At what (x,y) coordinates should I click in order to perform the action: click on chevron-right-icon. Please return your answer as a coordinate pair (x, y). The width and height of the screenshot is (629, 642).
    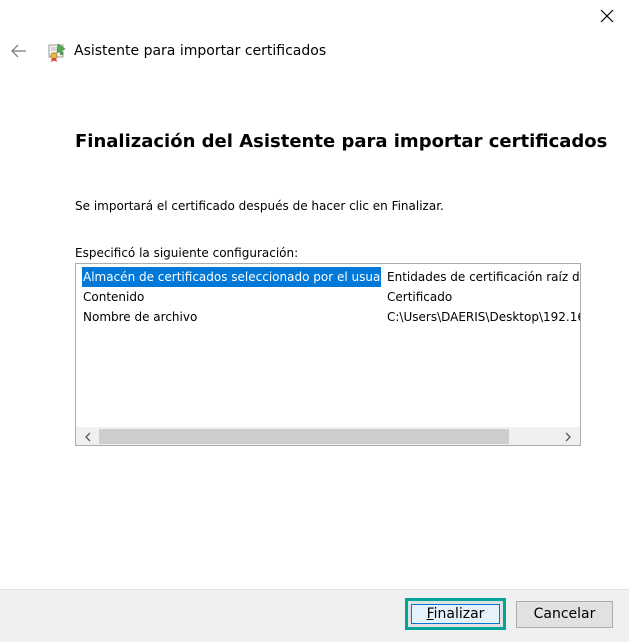
    Looking at the image, I should click on (568, 436).